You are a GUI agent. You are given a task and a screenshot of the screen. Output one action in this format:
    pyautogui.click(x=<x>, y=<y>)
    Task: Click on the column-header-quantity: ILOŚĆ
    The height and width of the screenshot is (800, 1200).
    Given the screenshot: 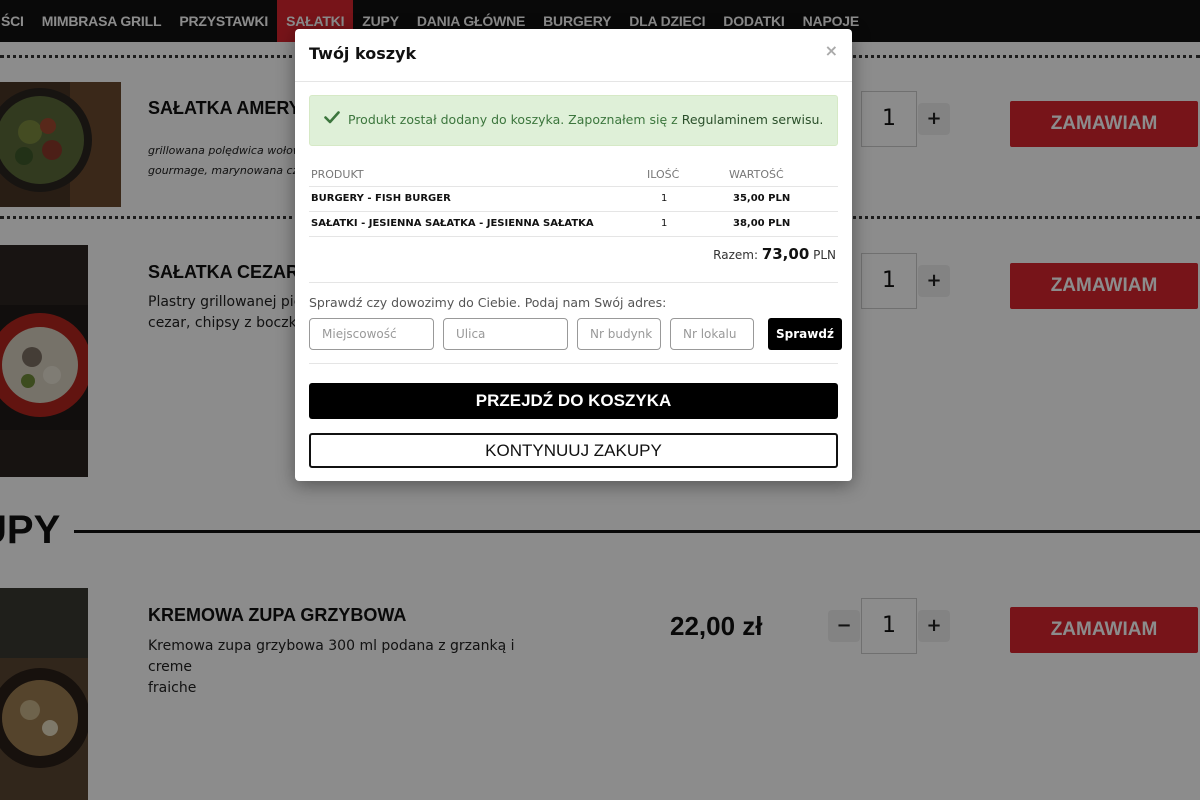 What is the action you would take?
    pyautogui.click(x=663, y=174)
    